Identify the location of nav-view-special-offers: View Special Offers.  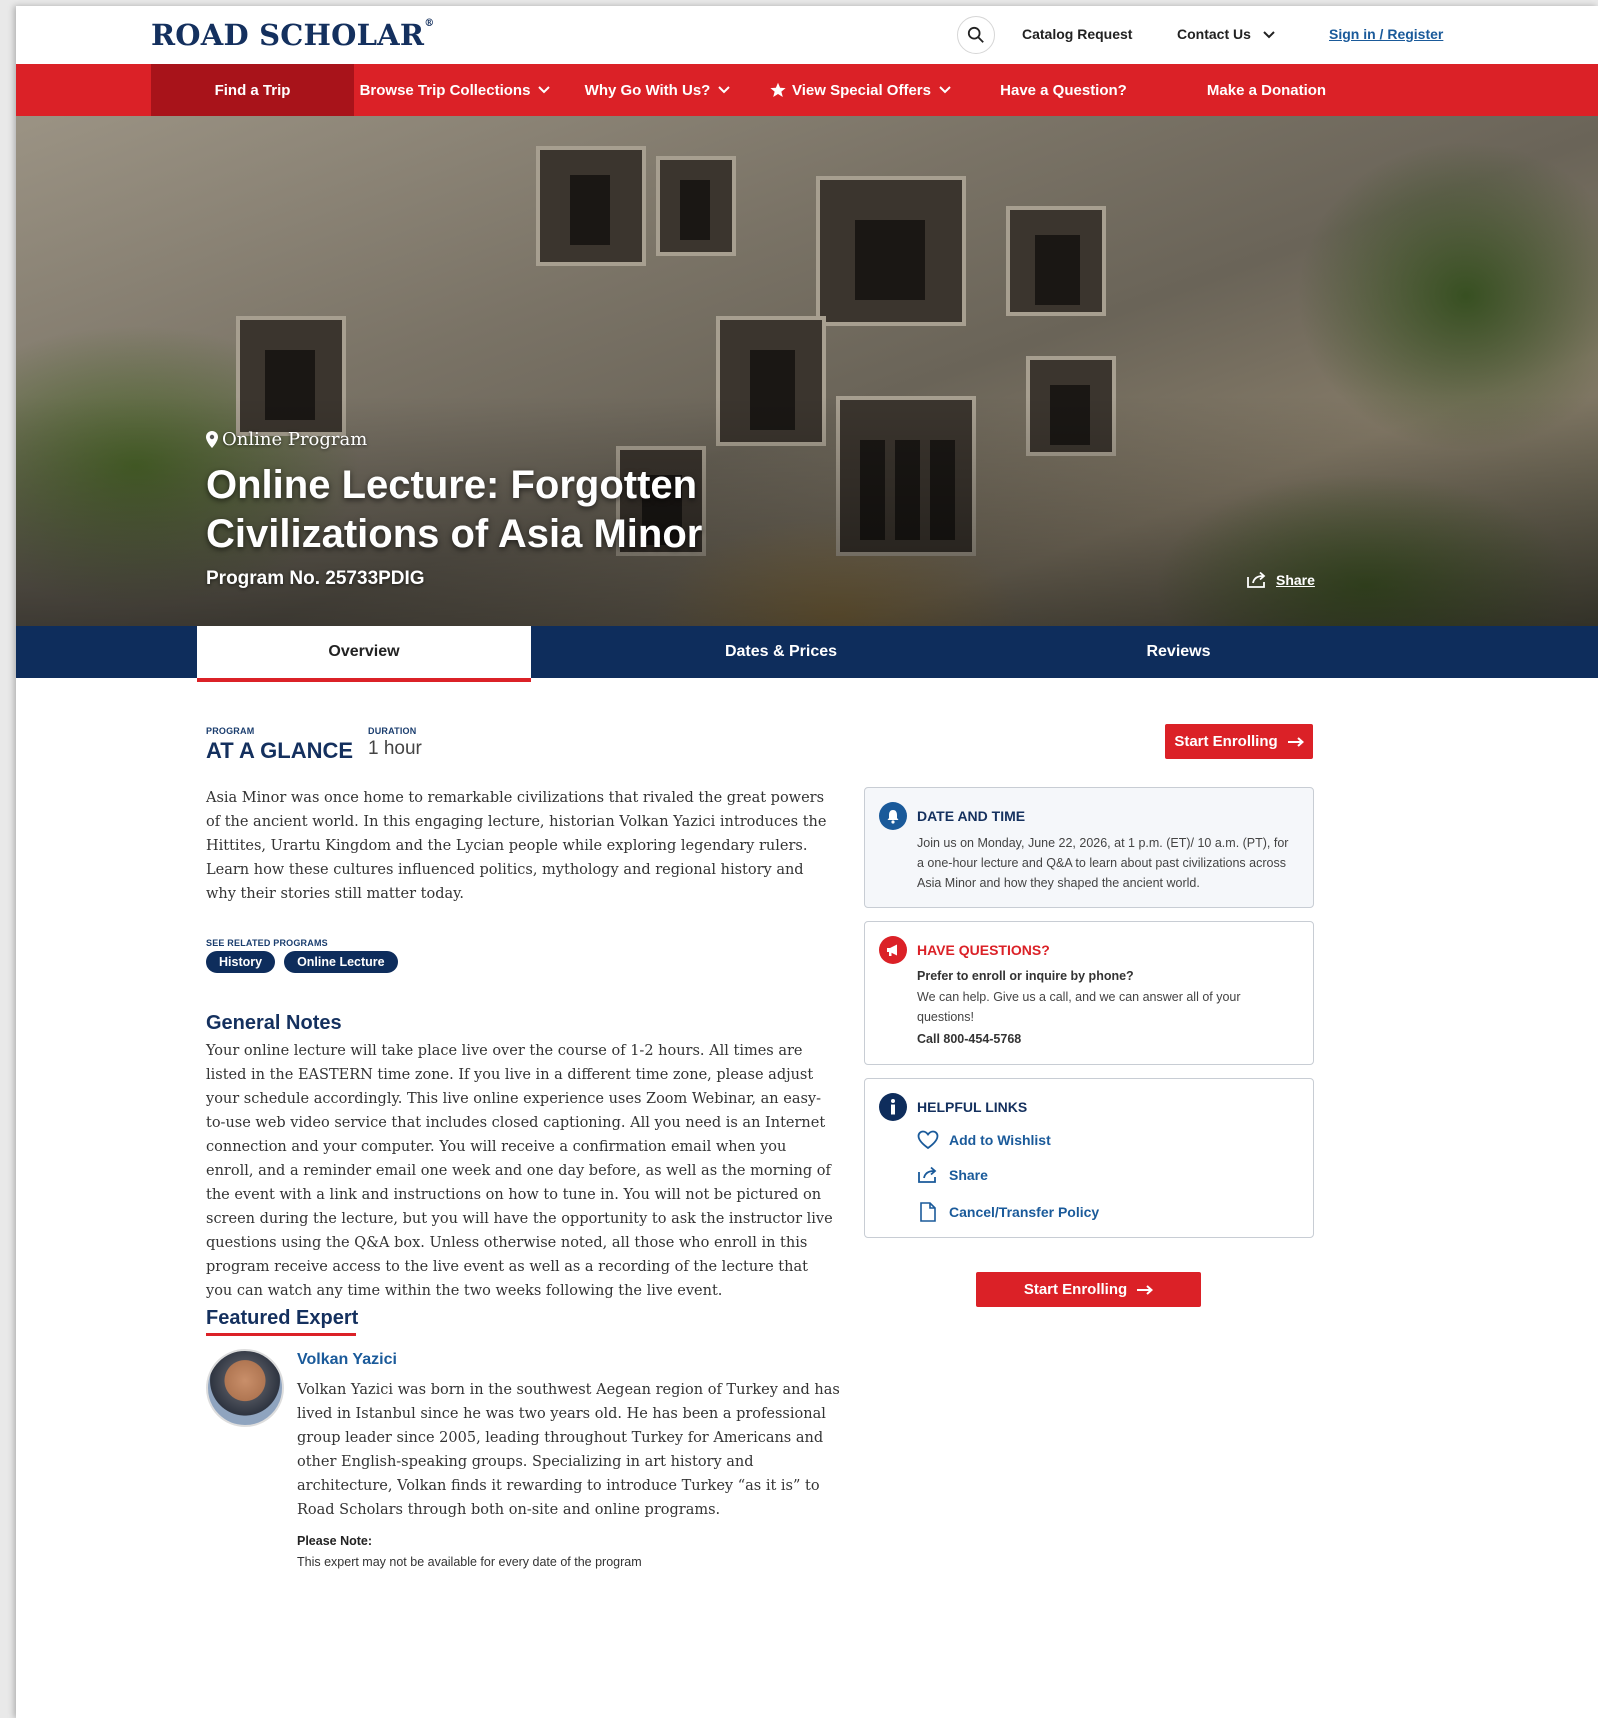
(860, 90).